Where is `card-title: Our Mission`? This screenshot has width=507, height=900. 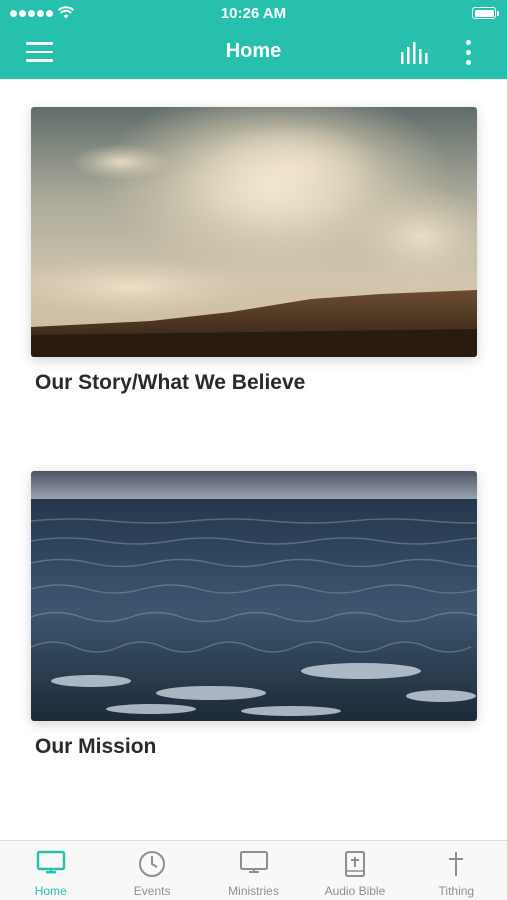 card-title: Our Mission is located at coordinates (96, 746).